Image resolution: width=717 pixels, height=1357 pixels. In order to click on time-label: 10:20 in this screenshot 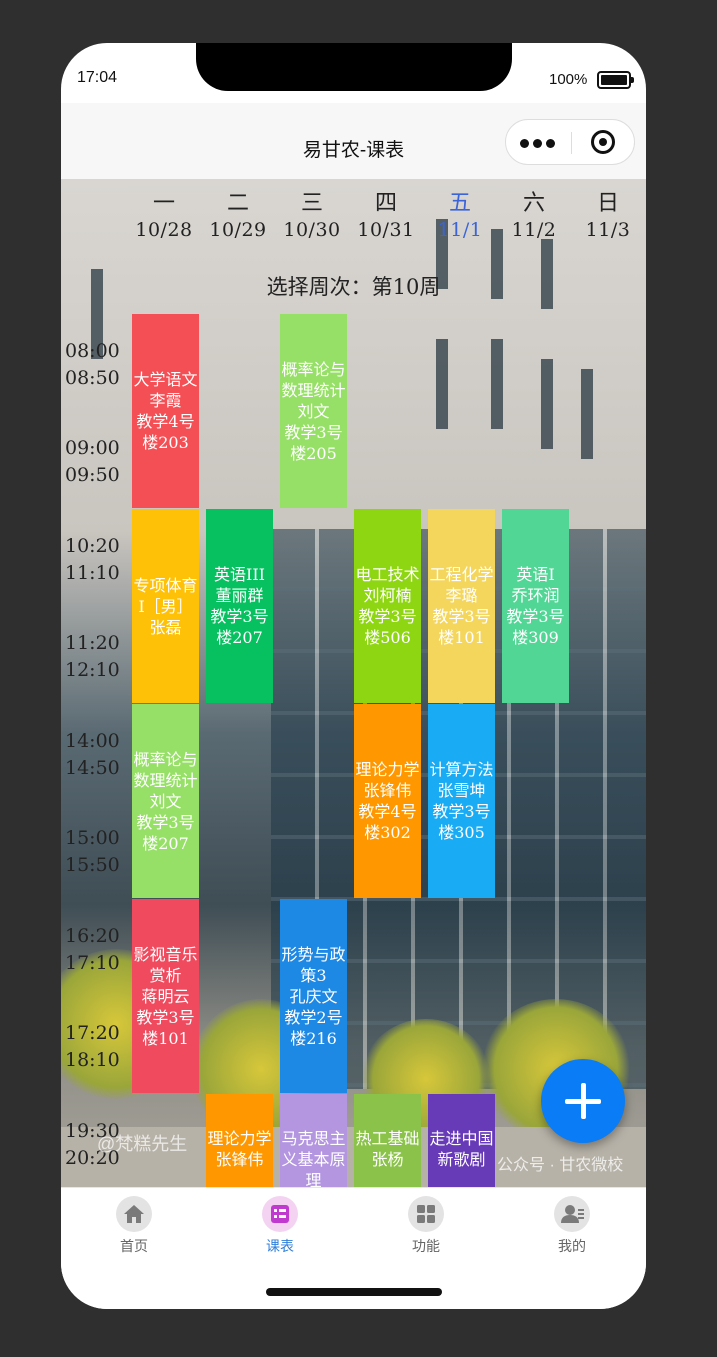, I will do `click(92, 546)`.